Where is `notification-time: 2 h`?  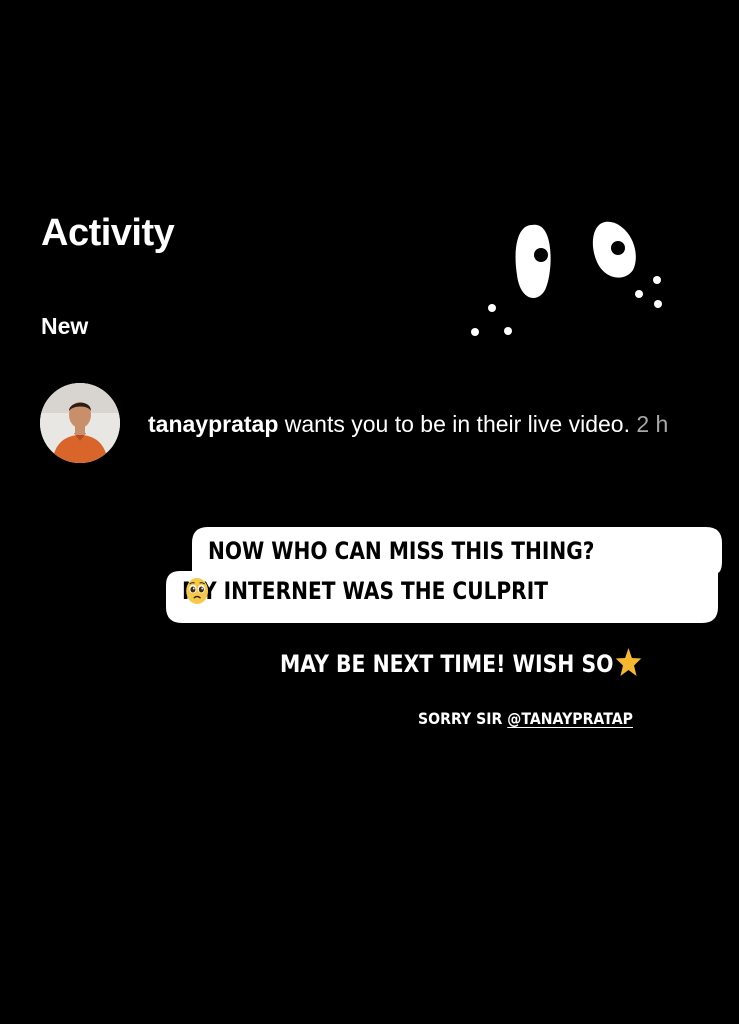
notification-time: 2 h is located at coordinates (649, 424).